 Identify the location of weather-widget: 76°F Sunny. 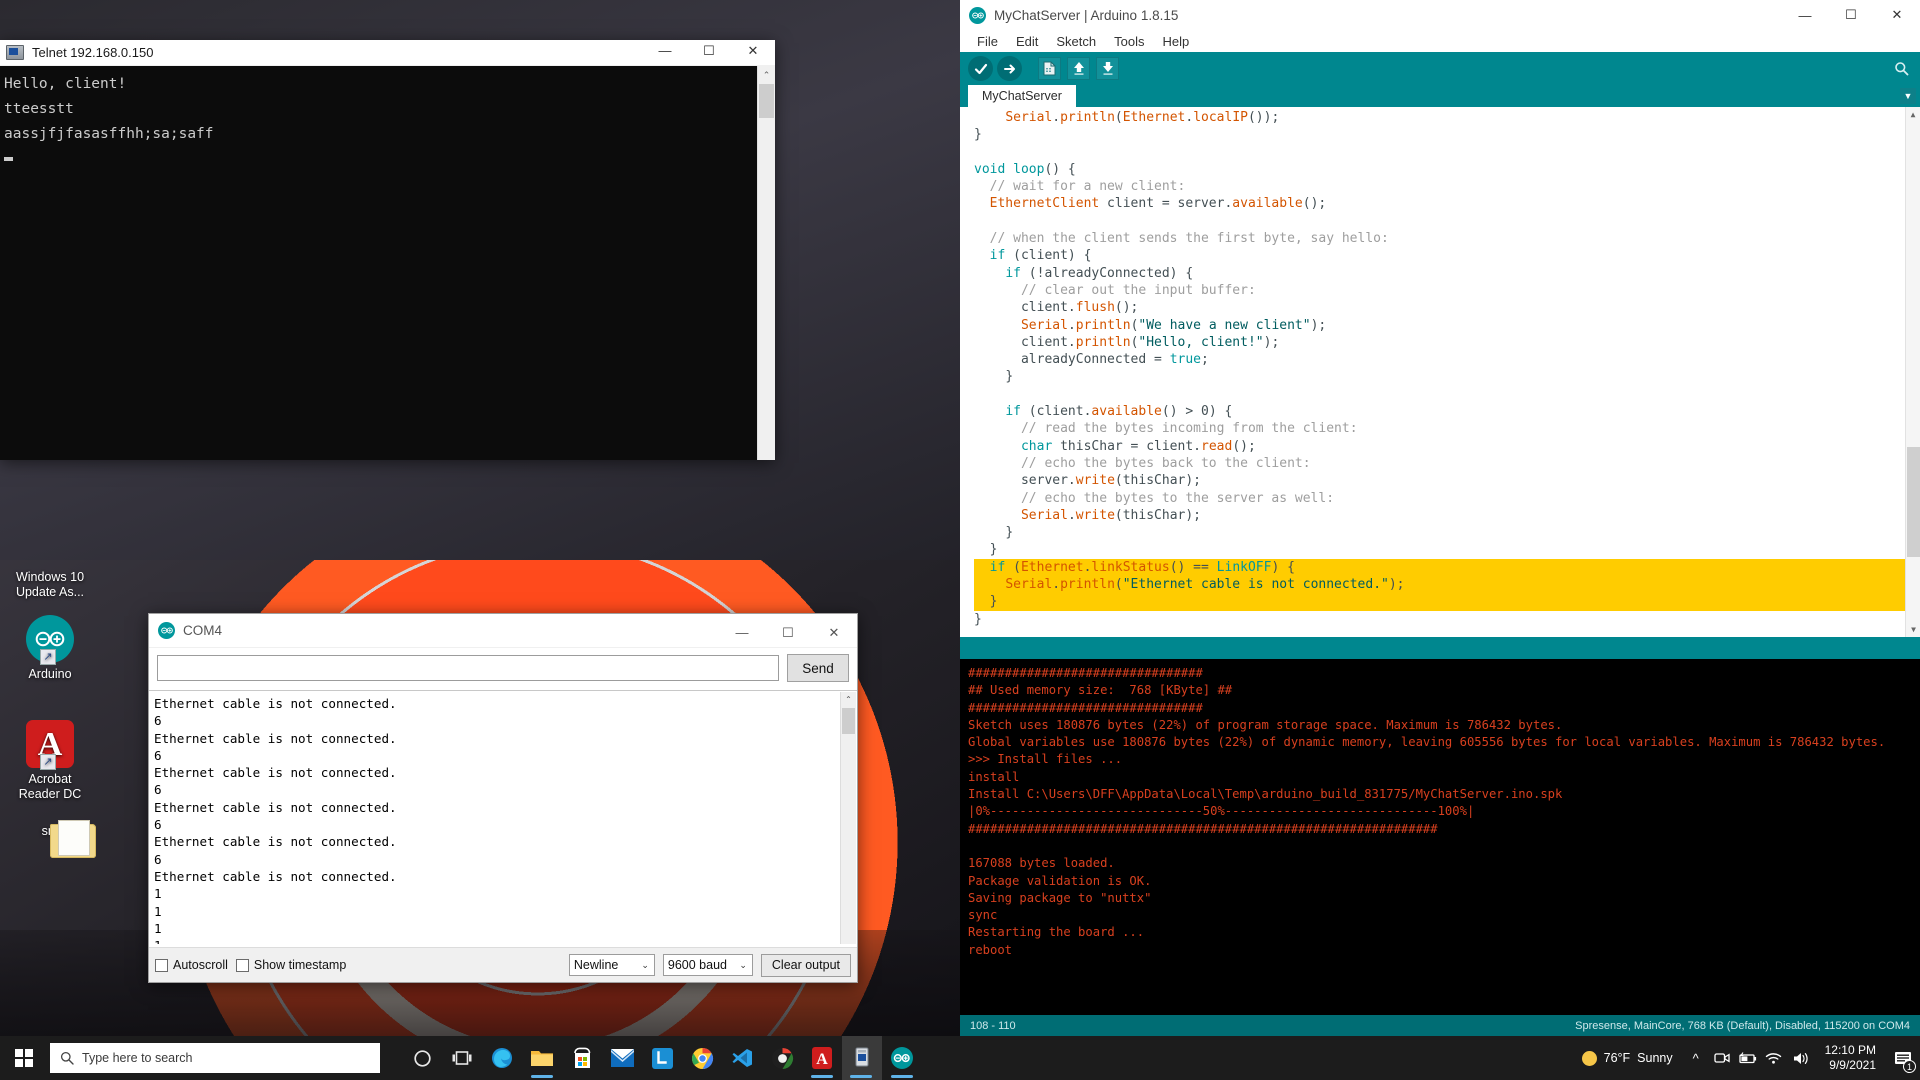
(1627, 1058).